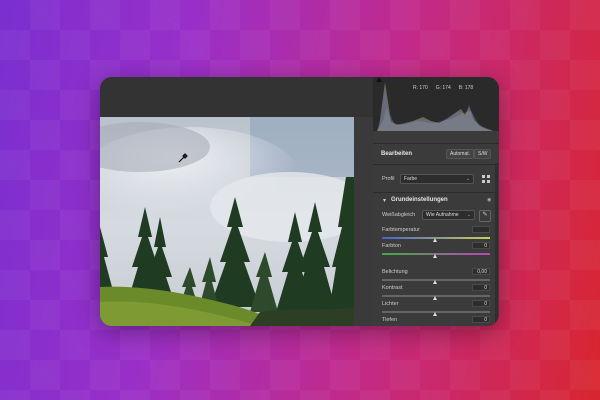 The height and width of the screenshot is (400, 600). What do you see at coordinates (419, 200) in the screenshot?
I see `basic-section-title: Grundeinstellungen` at bounding box center [419, 200].